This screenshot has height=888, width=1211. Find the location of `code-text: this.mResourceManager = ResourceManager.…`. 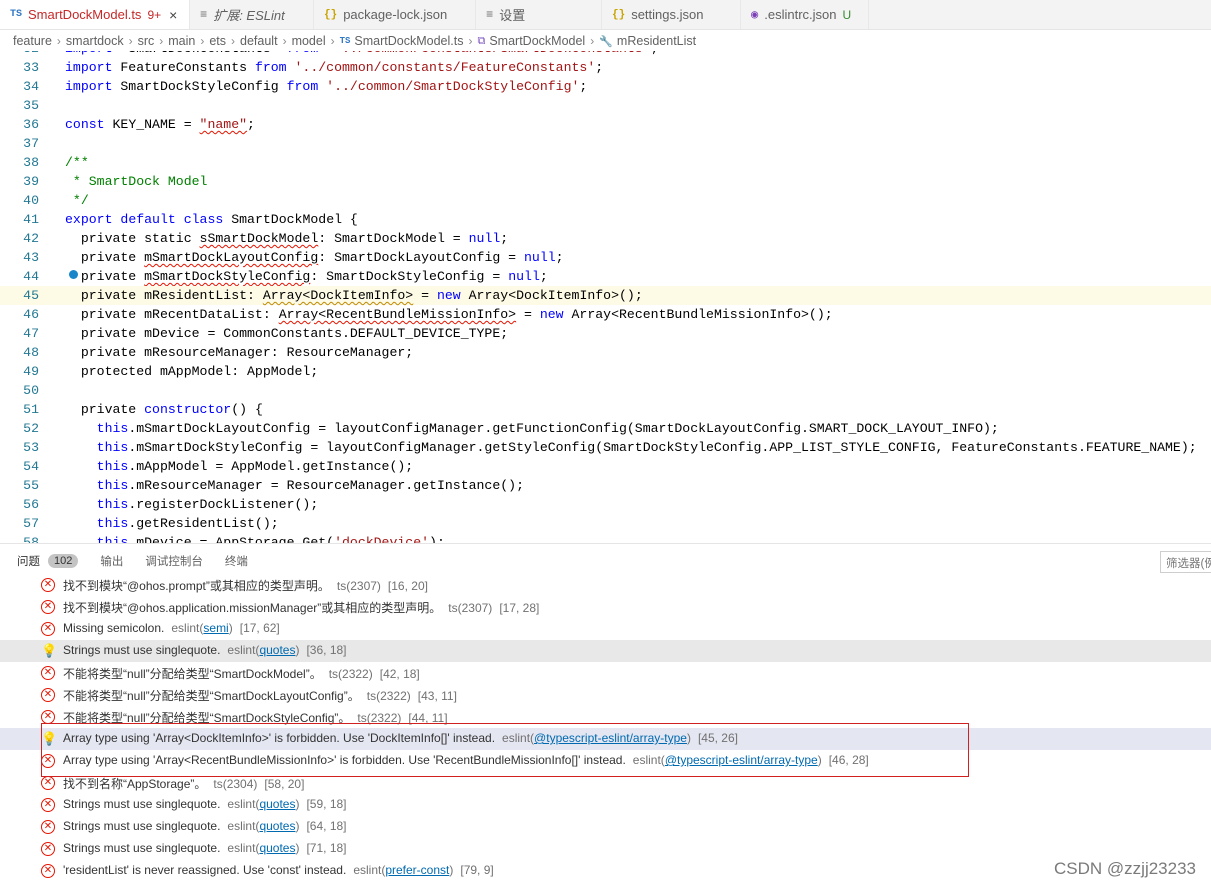

code-text: this.mResourceManager = ResourceManager.… is located at coordinates (294, 485).